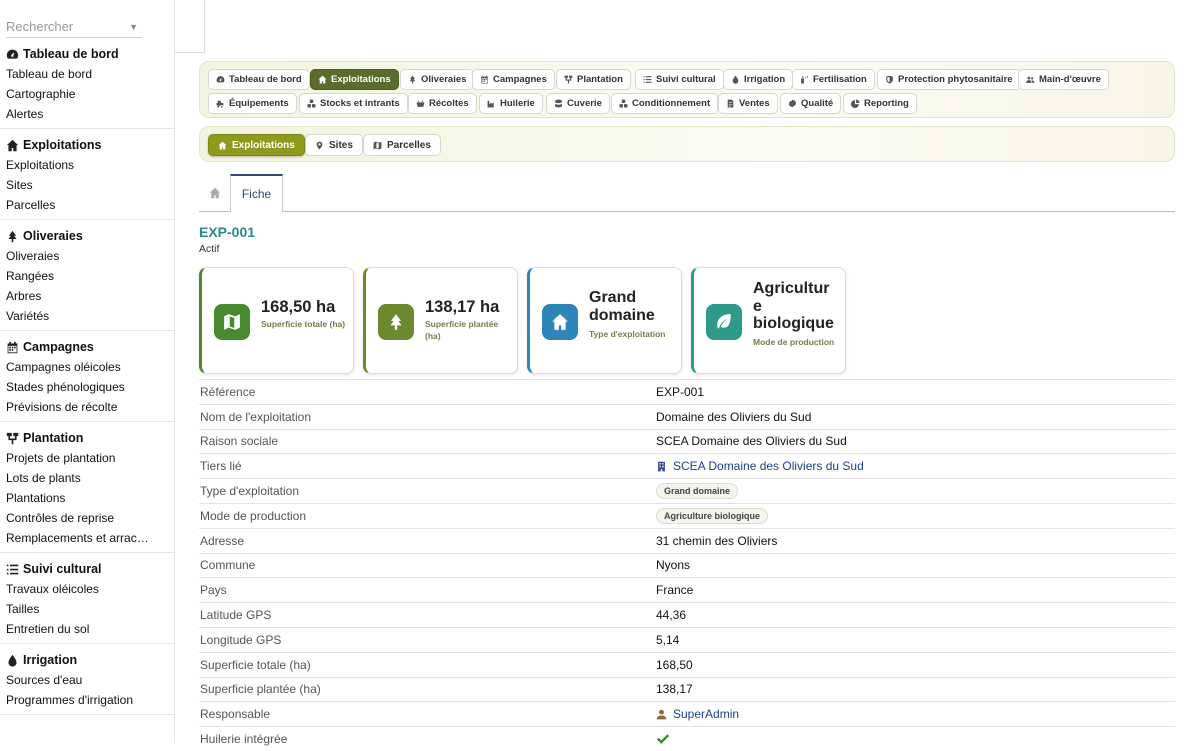 The height and width of the screenshot is (751, 1200). Describe the element at coordinates (353, 103) in the screenshot. I see `module-tab: Stocks et intrants` at that location.